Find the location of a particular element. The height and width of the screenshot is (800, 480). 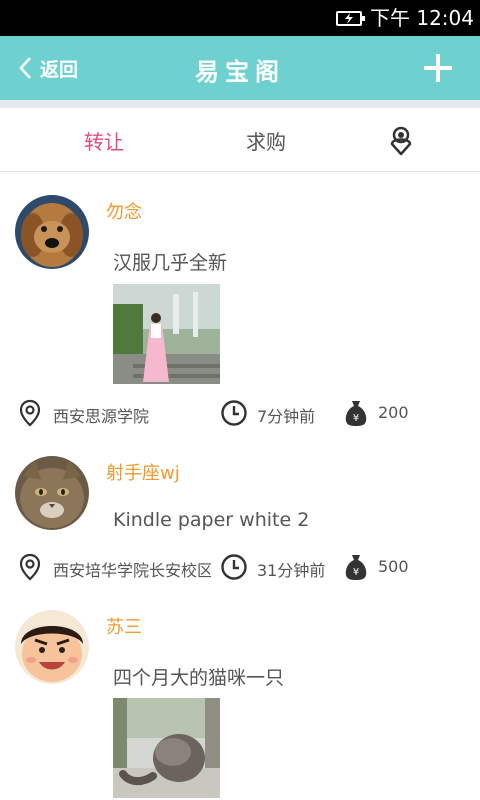

battery-charging-icon is located at coordinates (350, 18).